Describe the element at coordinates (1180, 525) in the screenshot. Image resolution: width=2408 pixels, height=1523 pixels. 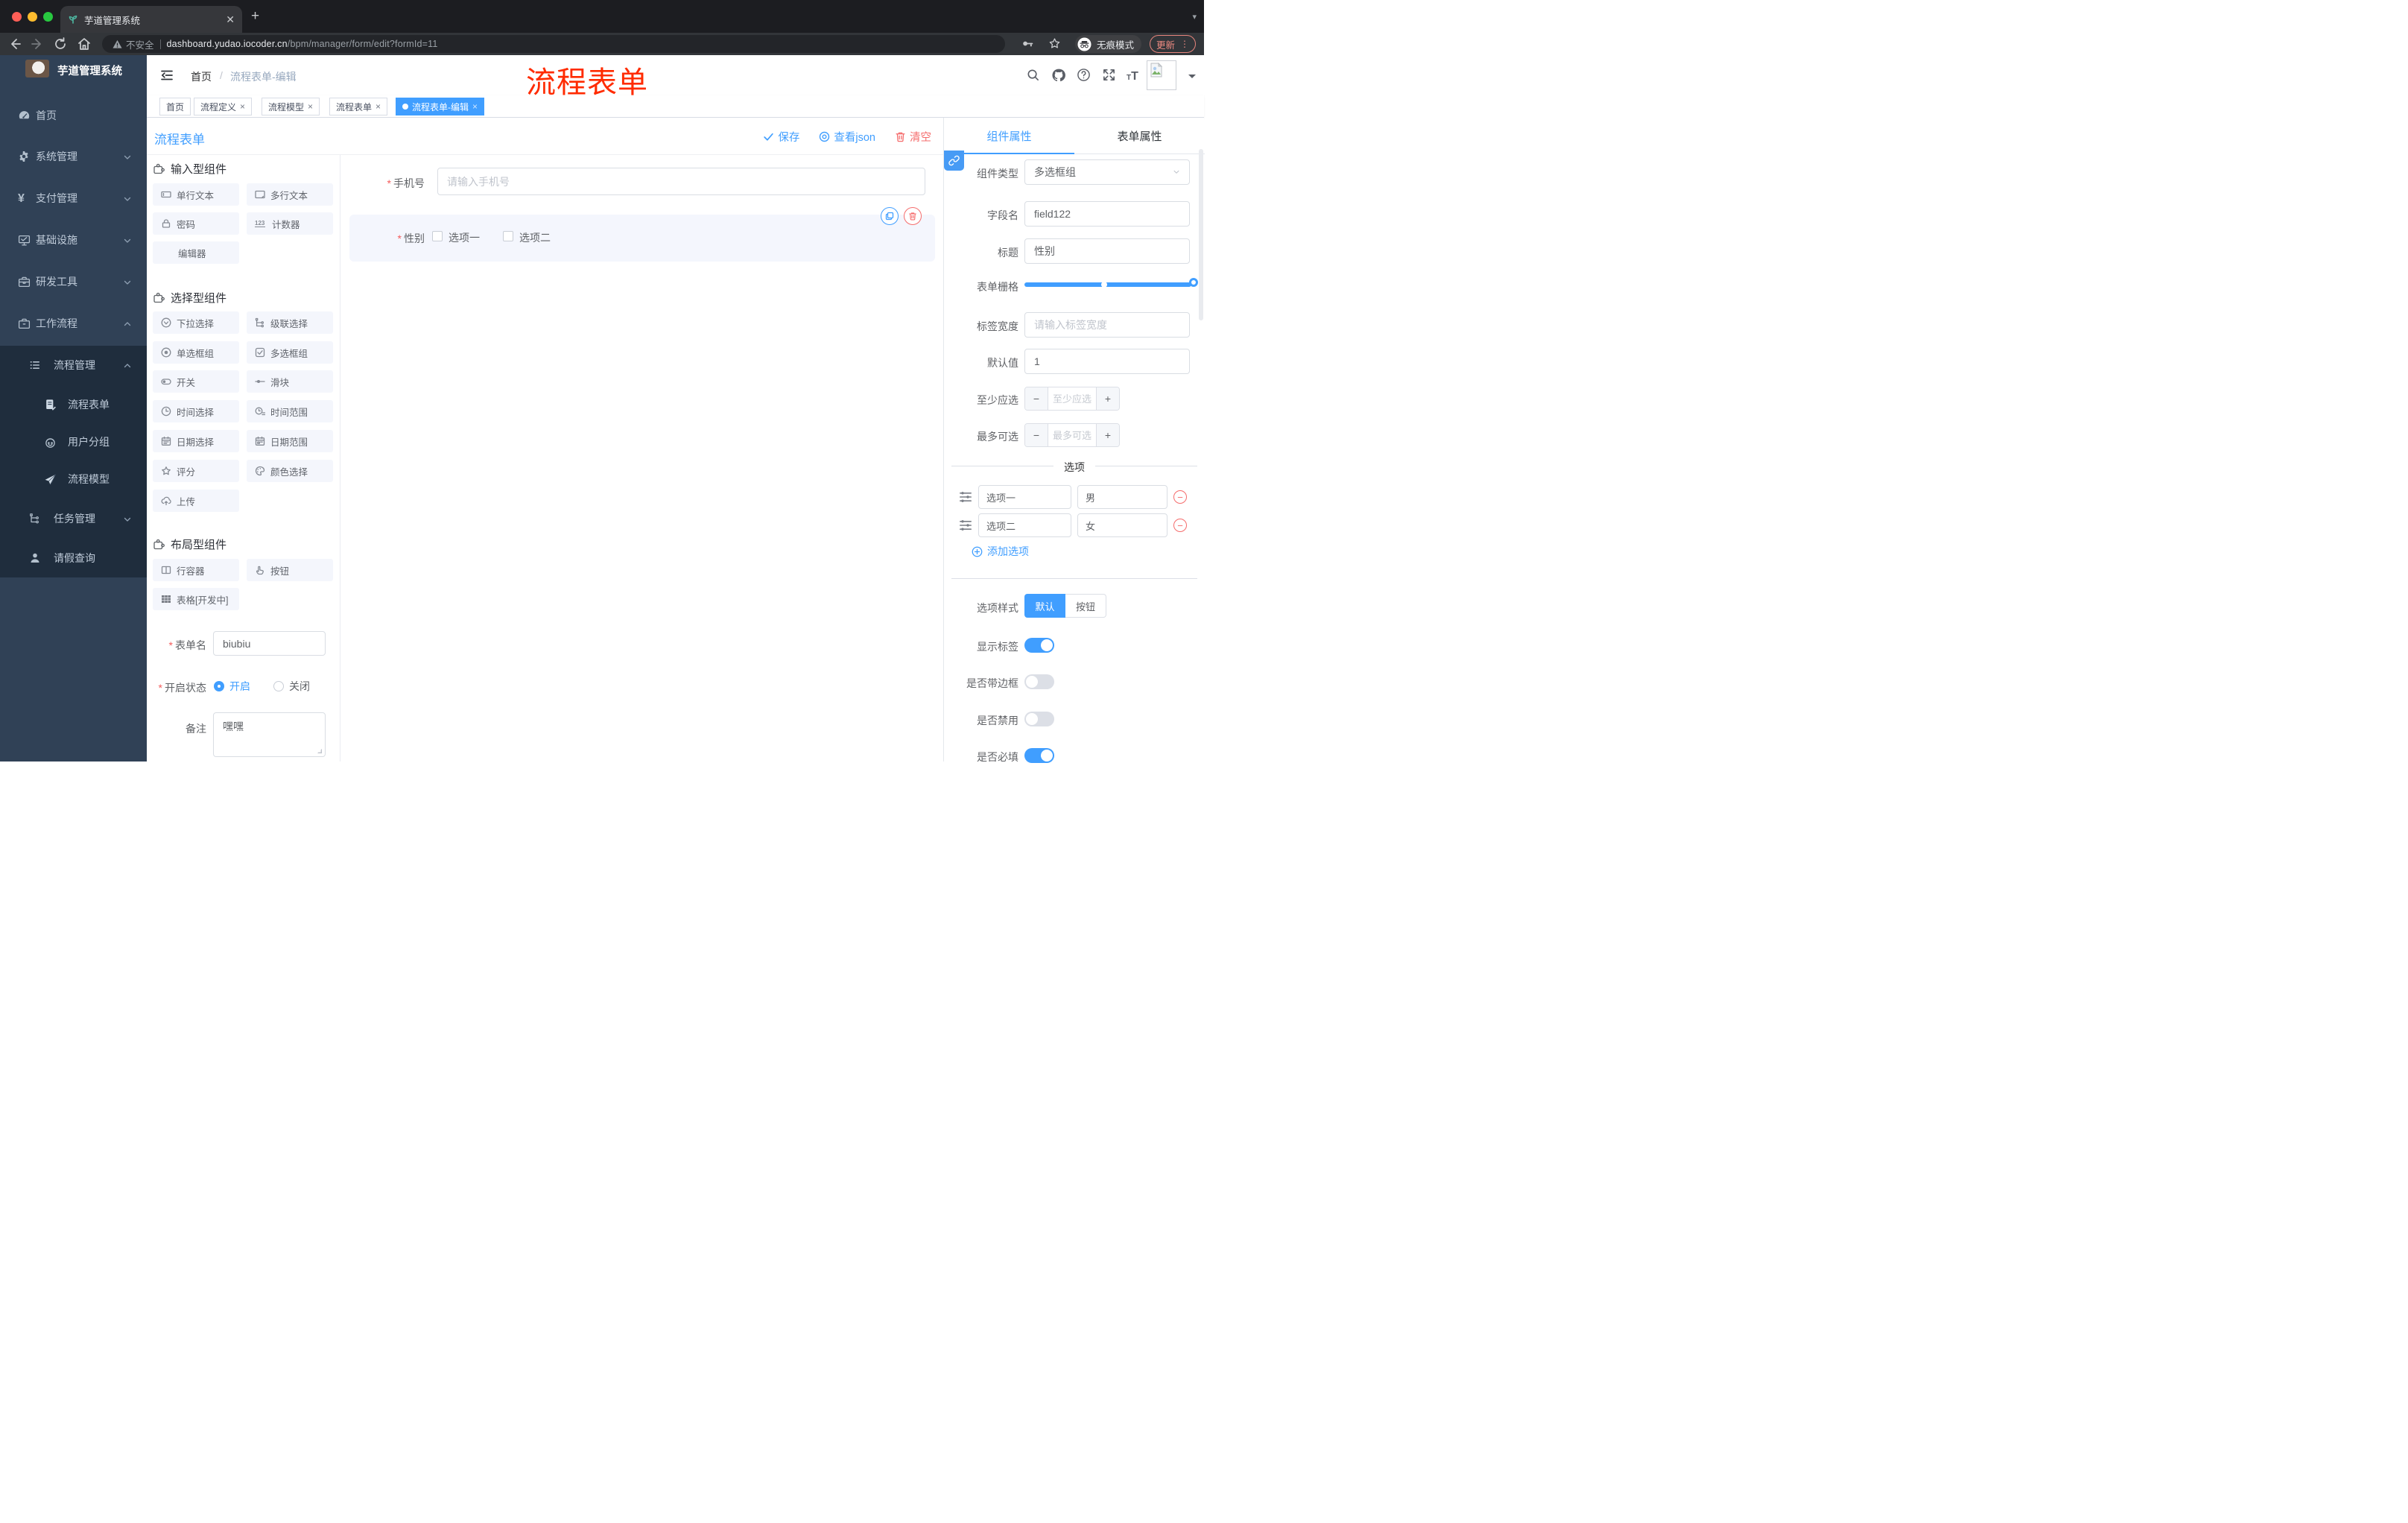
I see `remove-option-2-button: −` at that location.